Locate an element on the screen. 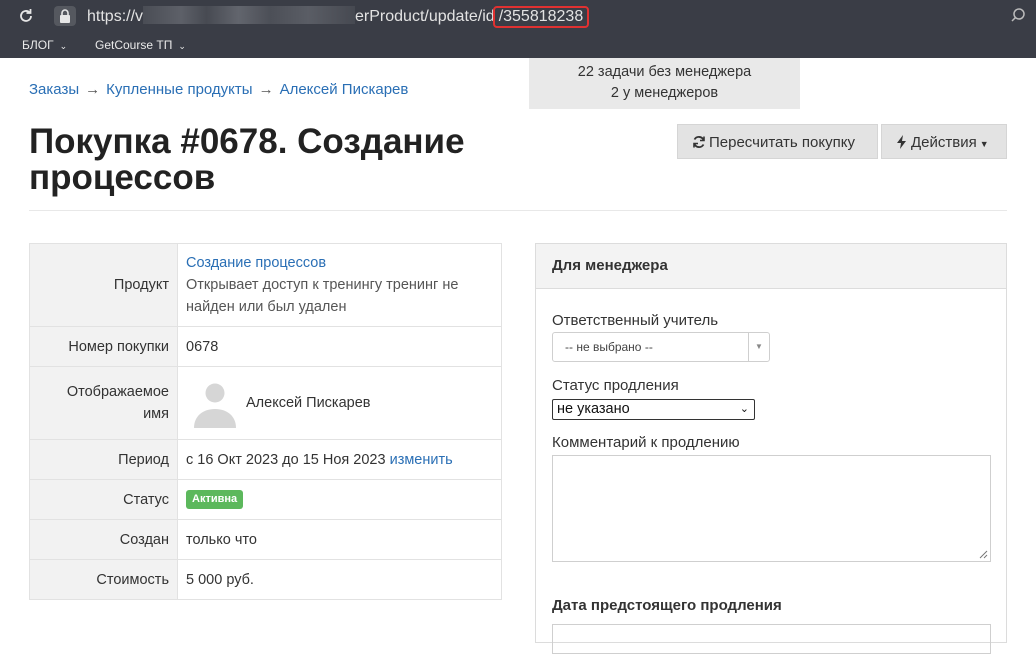 This screenshot has height=654, width=1036. resize-handle-icon is located at coordinates (983, 554).